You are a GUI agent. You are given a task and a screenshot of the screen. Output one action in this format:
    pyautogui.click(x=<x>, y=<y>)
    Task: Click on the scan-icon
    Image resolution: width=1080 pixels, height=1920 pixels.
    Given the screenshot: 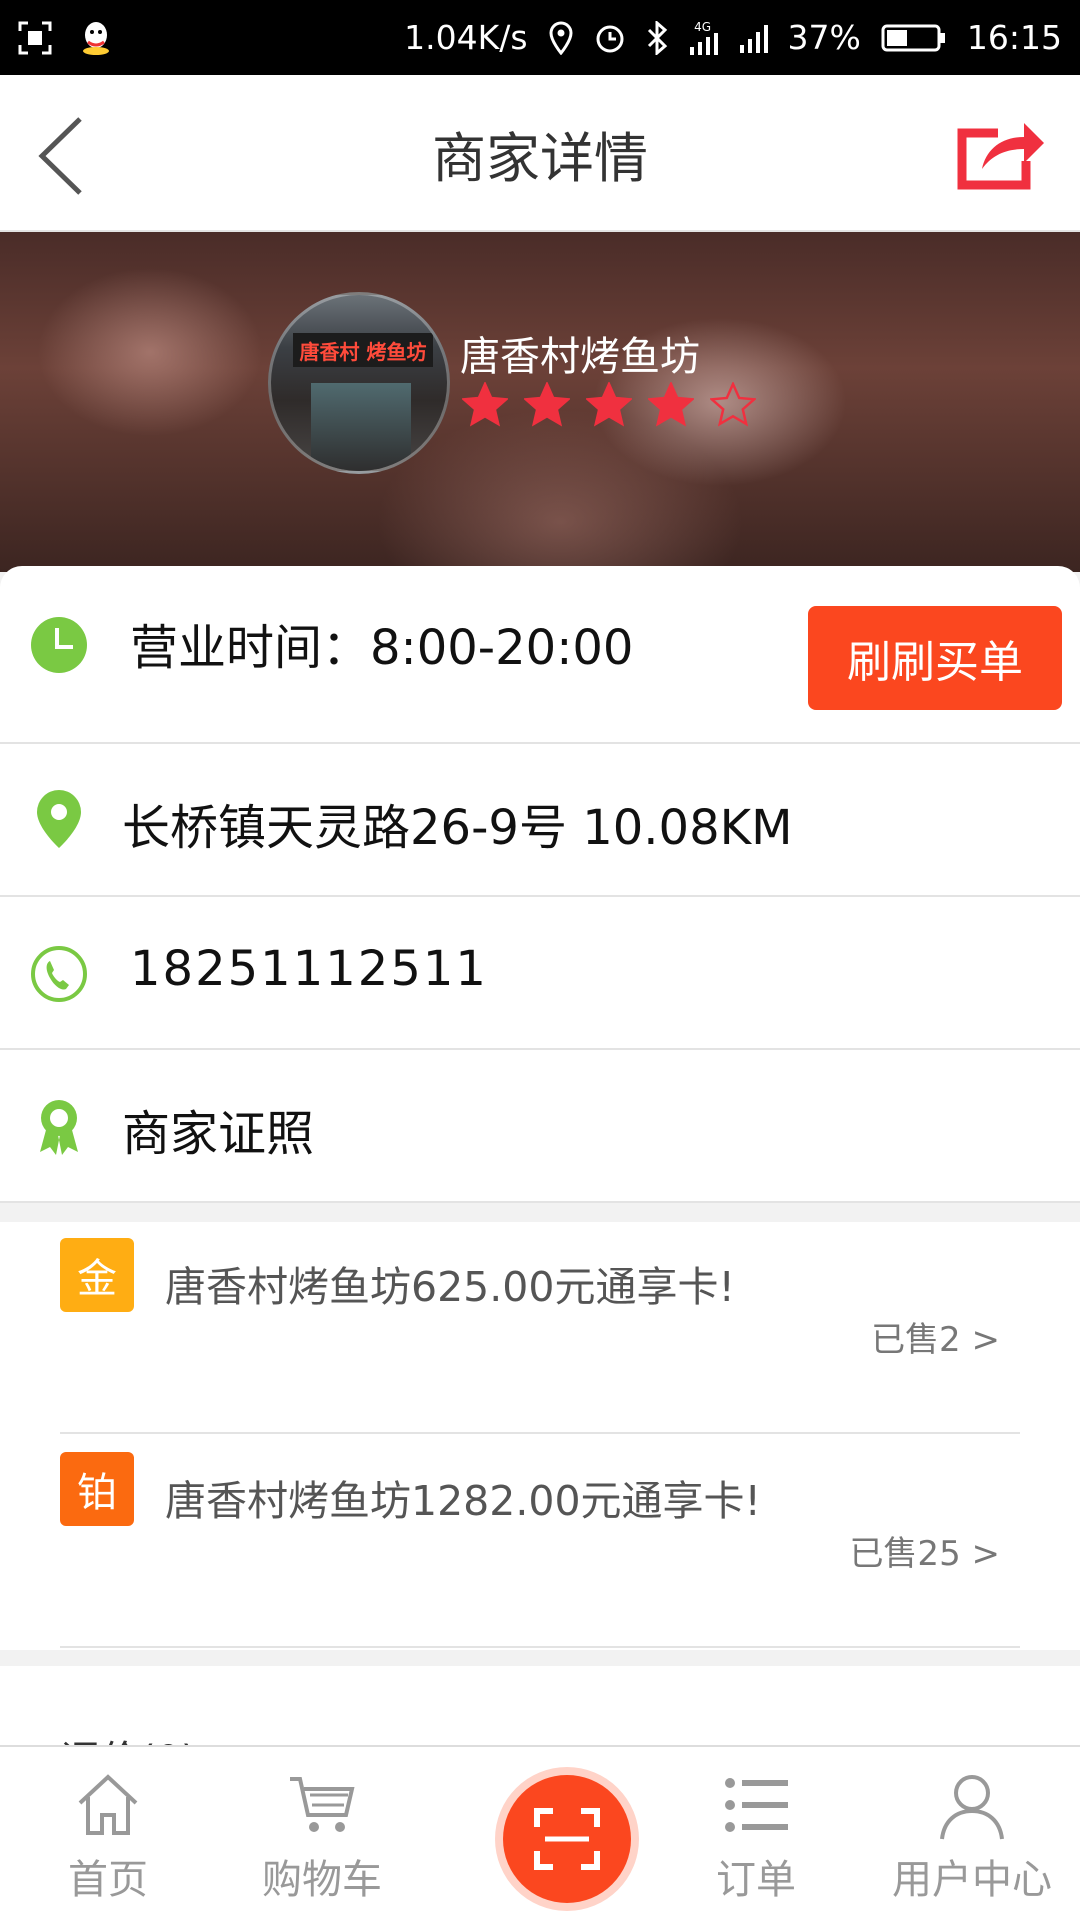 What is the action you would take?
    pyautogui.click(x=567, y=1839)
    